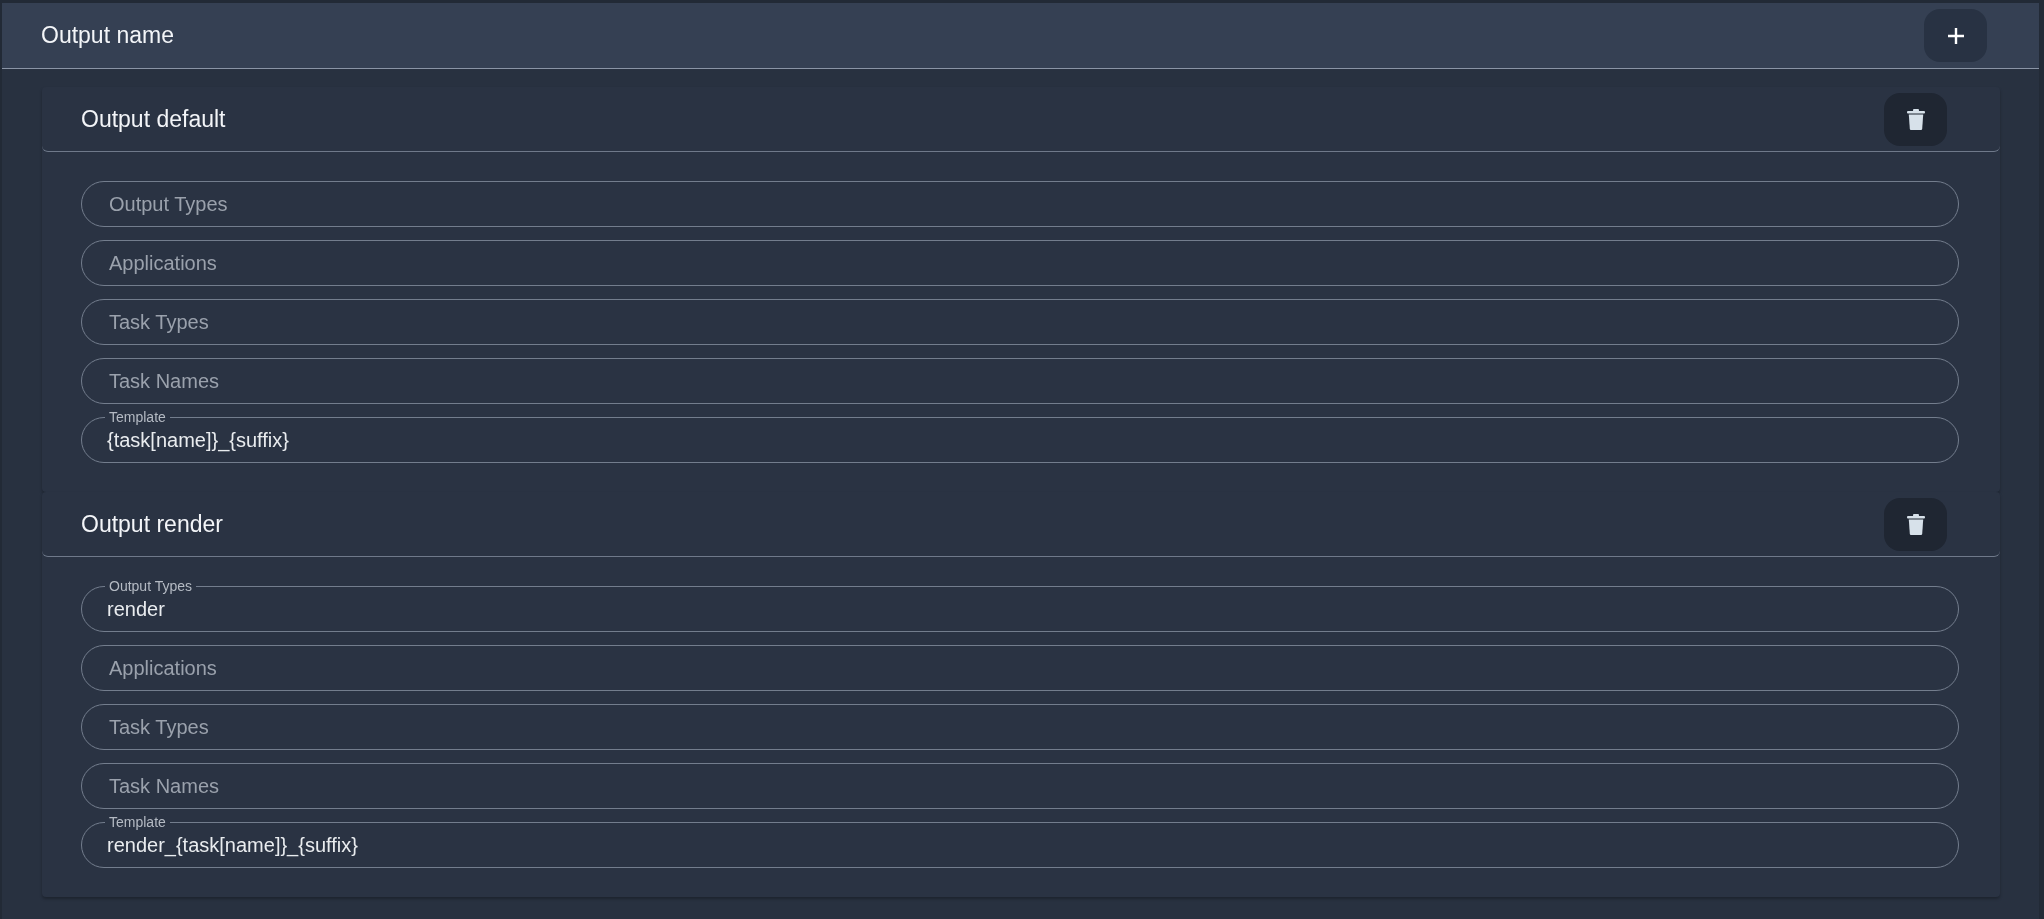  What do you see at coordinates (153, 119) in the screenshot?
I see `section-title: Output default` at bounding box center [153, 119].